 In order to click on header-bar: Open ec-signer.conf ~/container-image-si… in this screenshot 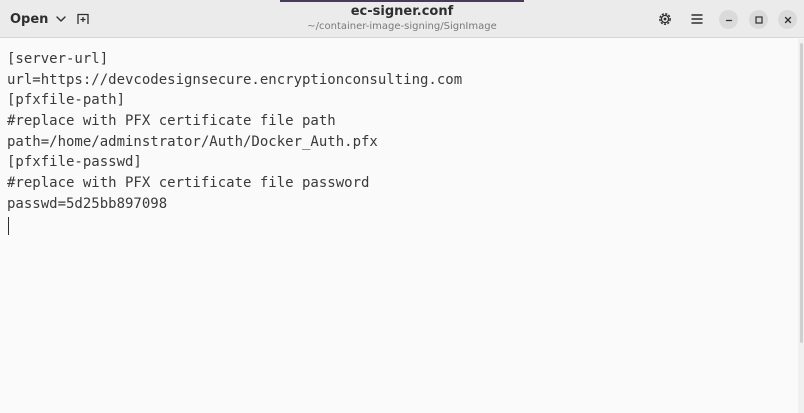, I will do `click(402, 19)`.